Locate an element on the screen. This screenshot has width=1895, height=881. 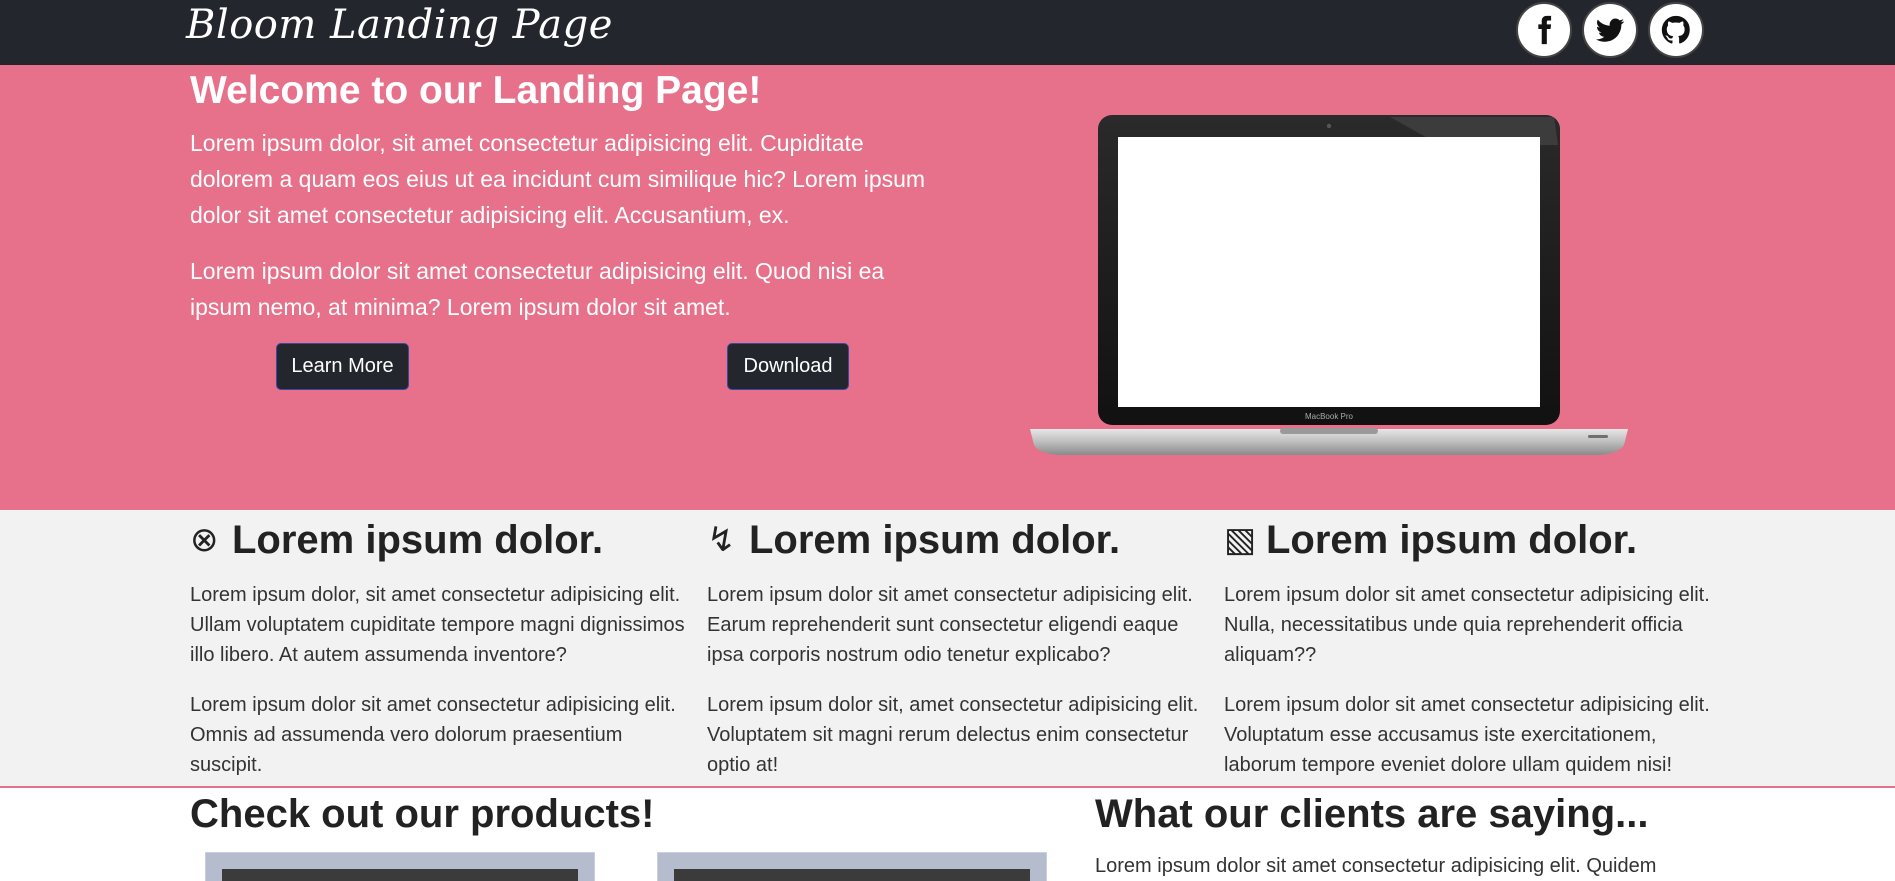
products-title: Check out our products! is located at coordinates (422, 814).